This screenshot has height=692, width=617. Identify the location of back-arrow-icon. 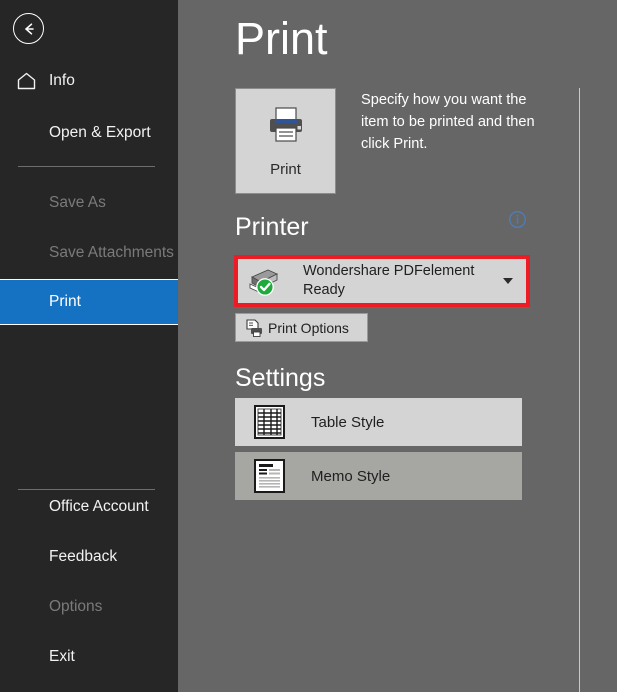
(29, 29).